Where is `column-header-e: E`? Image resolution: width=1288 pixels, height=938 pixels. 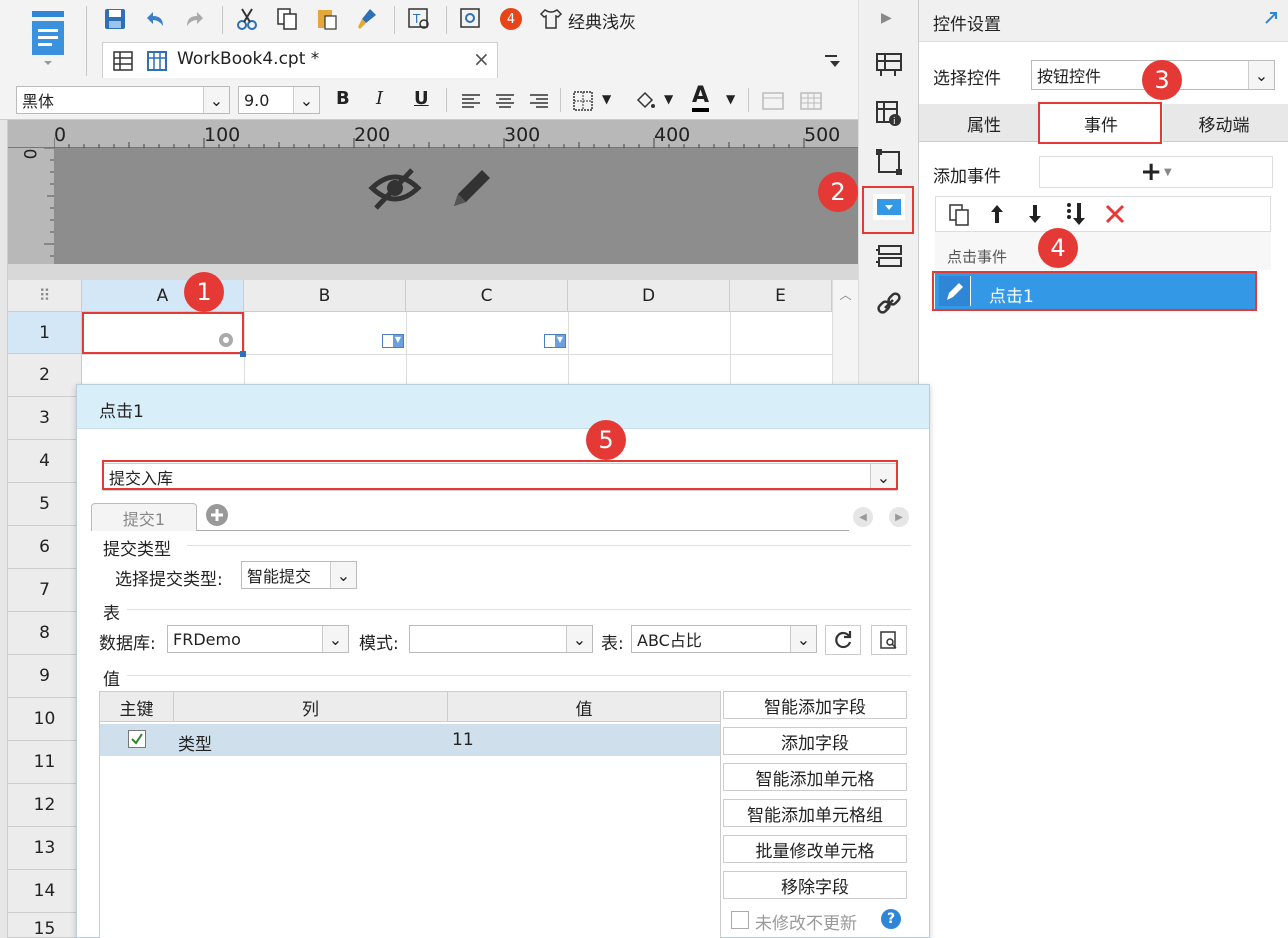
column-header-e: E is located at coordinates (781, 296).